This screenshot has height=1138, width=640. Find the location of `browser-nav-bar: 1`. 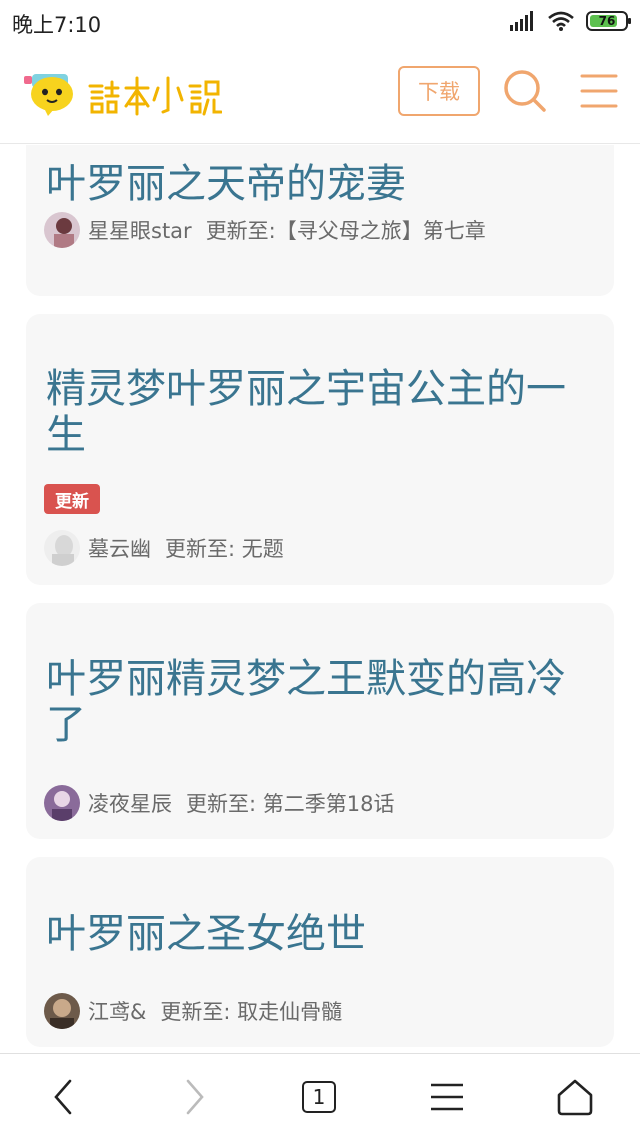

browser-nav-bar: 1 is located at coordinates (320, 1095).